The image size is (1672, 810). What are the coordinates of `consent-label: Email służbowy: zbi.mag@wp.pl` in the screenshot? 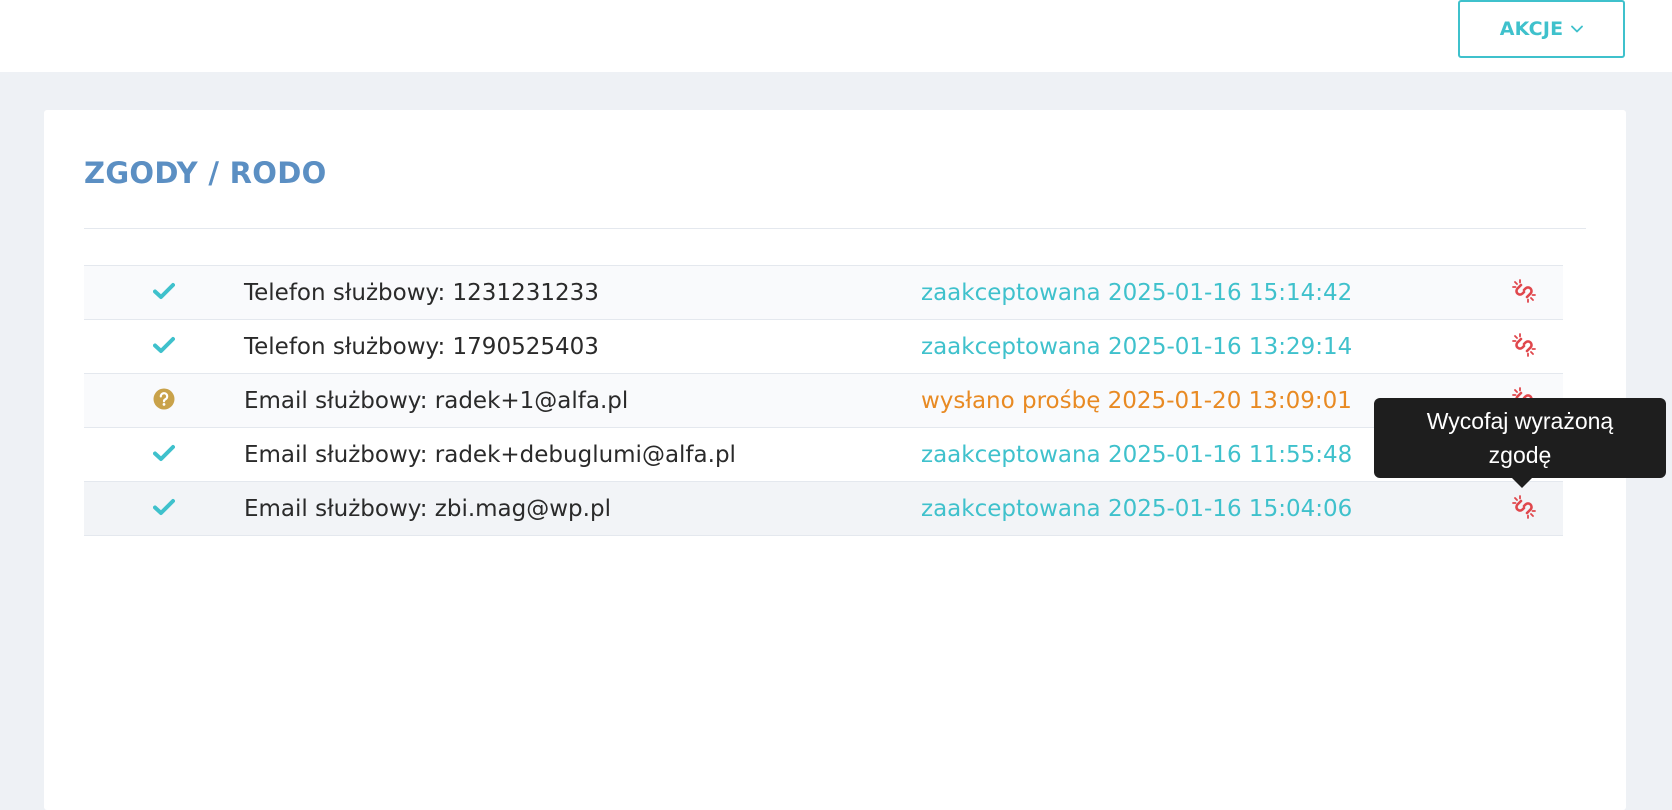 It's located at (427, 508).